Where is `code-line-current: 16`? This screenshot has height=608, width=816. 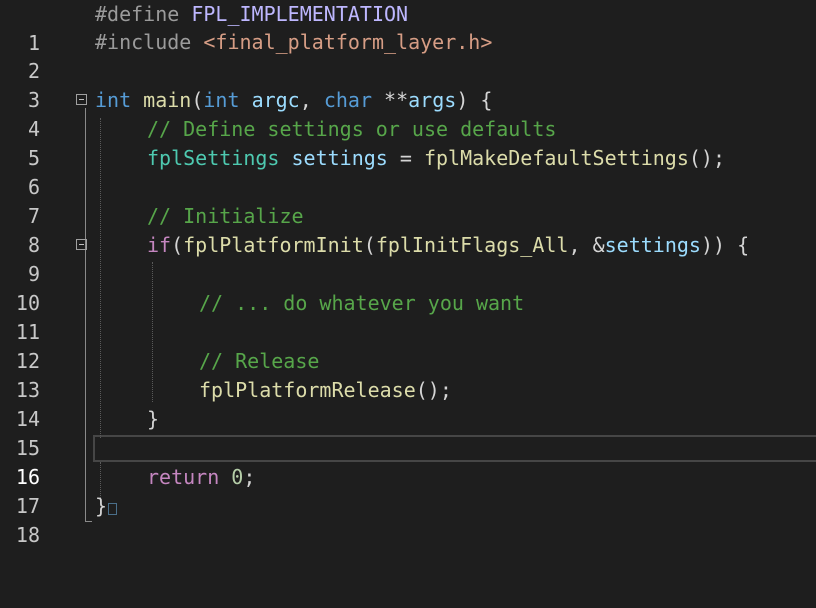
code-line-current: 16 is located at coordinates (408, 461).